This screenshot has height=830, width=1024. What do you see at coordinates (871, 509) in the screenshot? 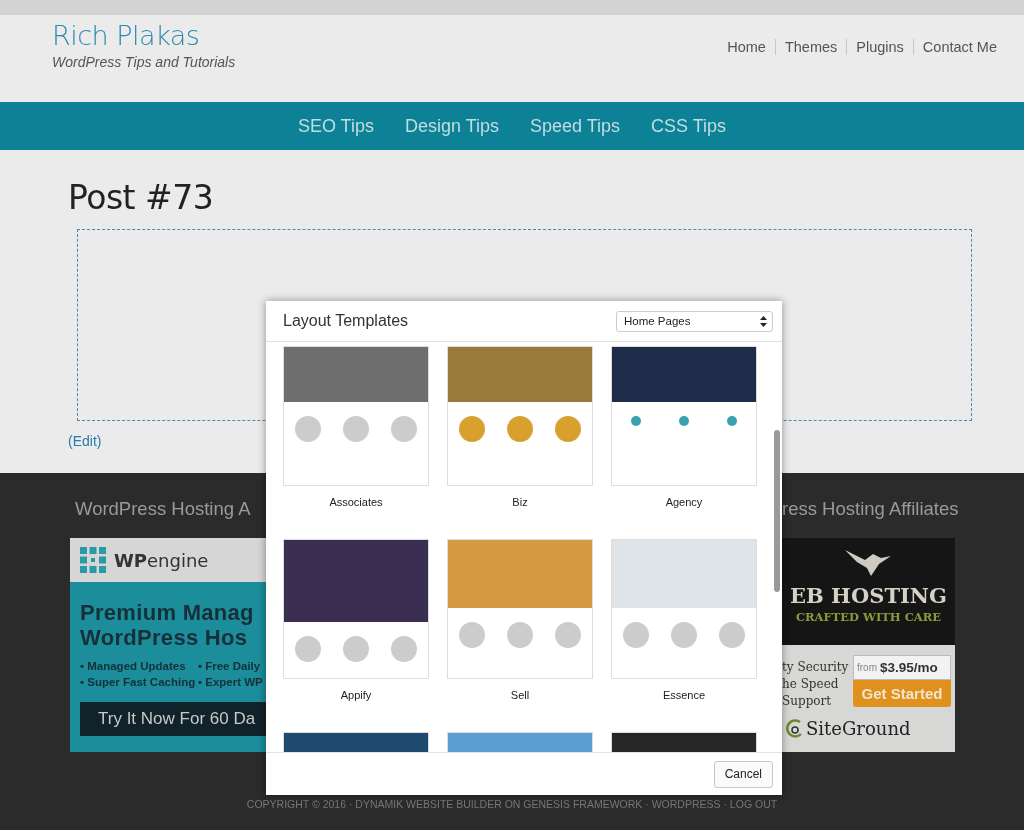
I see `footer-heading: ress Hosting Affiliates` at bounding box center [871, 509].